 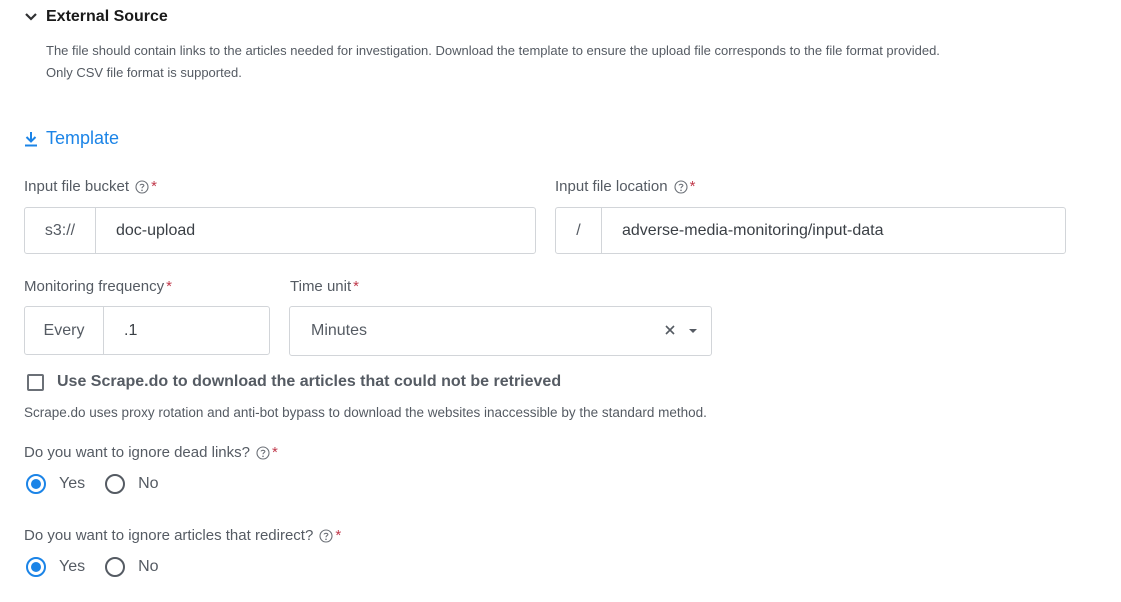 I want to click on dead-links-radio-group: Yes No, so click(x=102, y=484).